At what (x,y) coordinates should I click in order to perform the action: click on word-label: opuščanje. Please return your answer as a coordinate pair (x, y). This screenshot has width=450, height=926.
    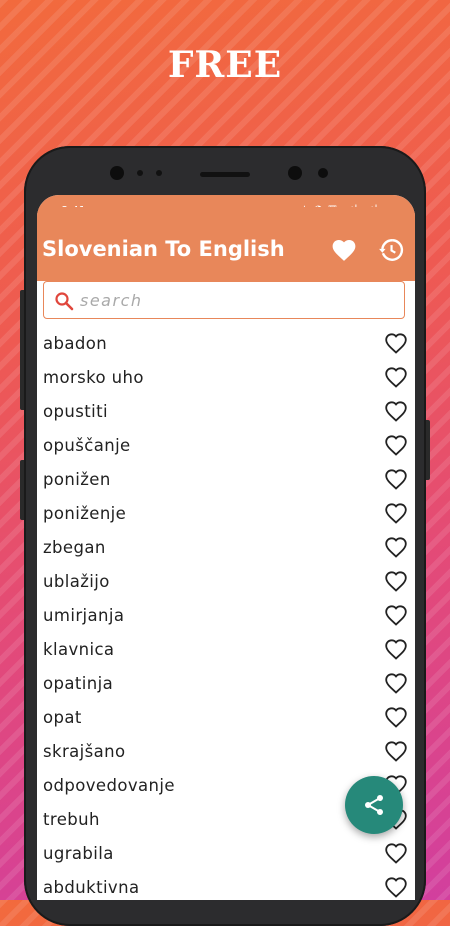
    Looking at the image, I should click on (87, 445).